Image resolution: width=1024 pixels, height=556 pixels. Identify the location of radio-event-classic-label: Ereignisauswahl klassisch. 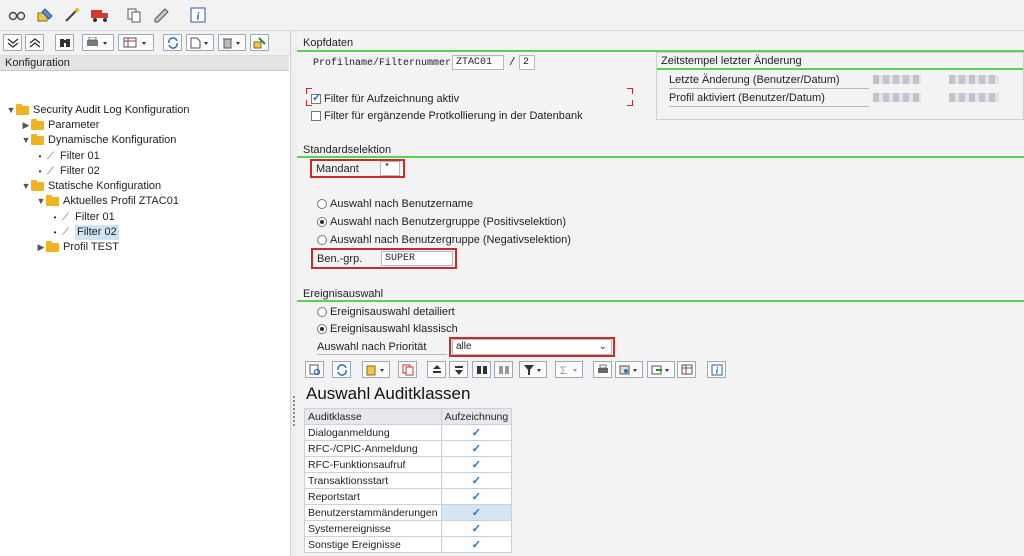
(394, 329).